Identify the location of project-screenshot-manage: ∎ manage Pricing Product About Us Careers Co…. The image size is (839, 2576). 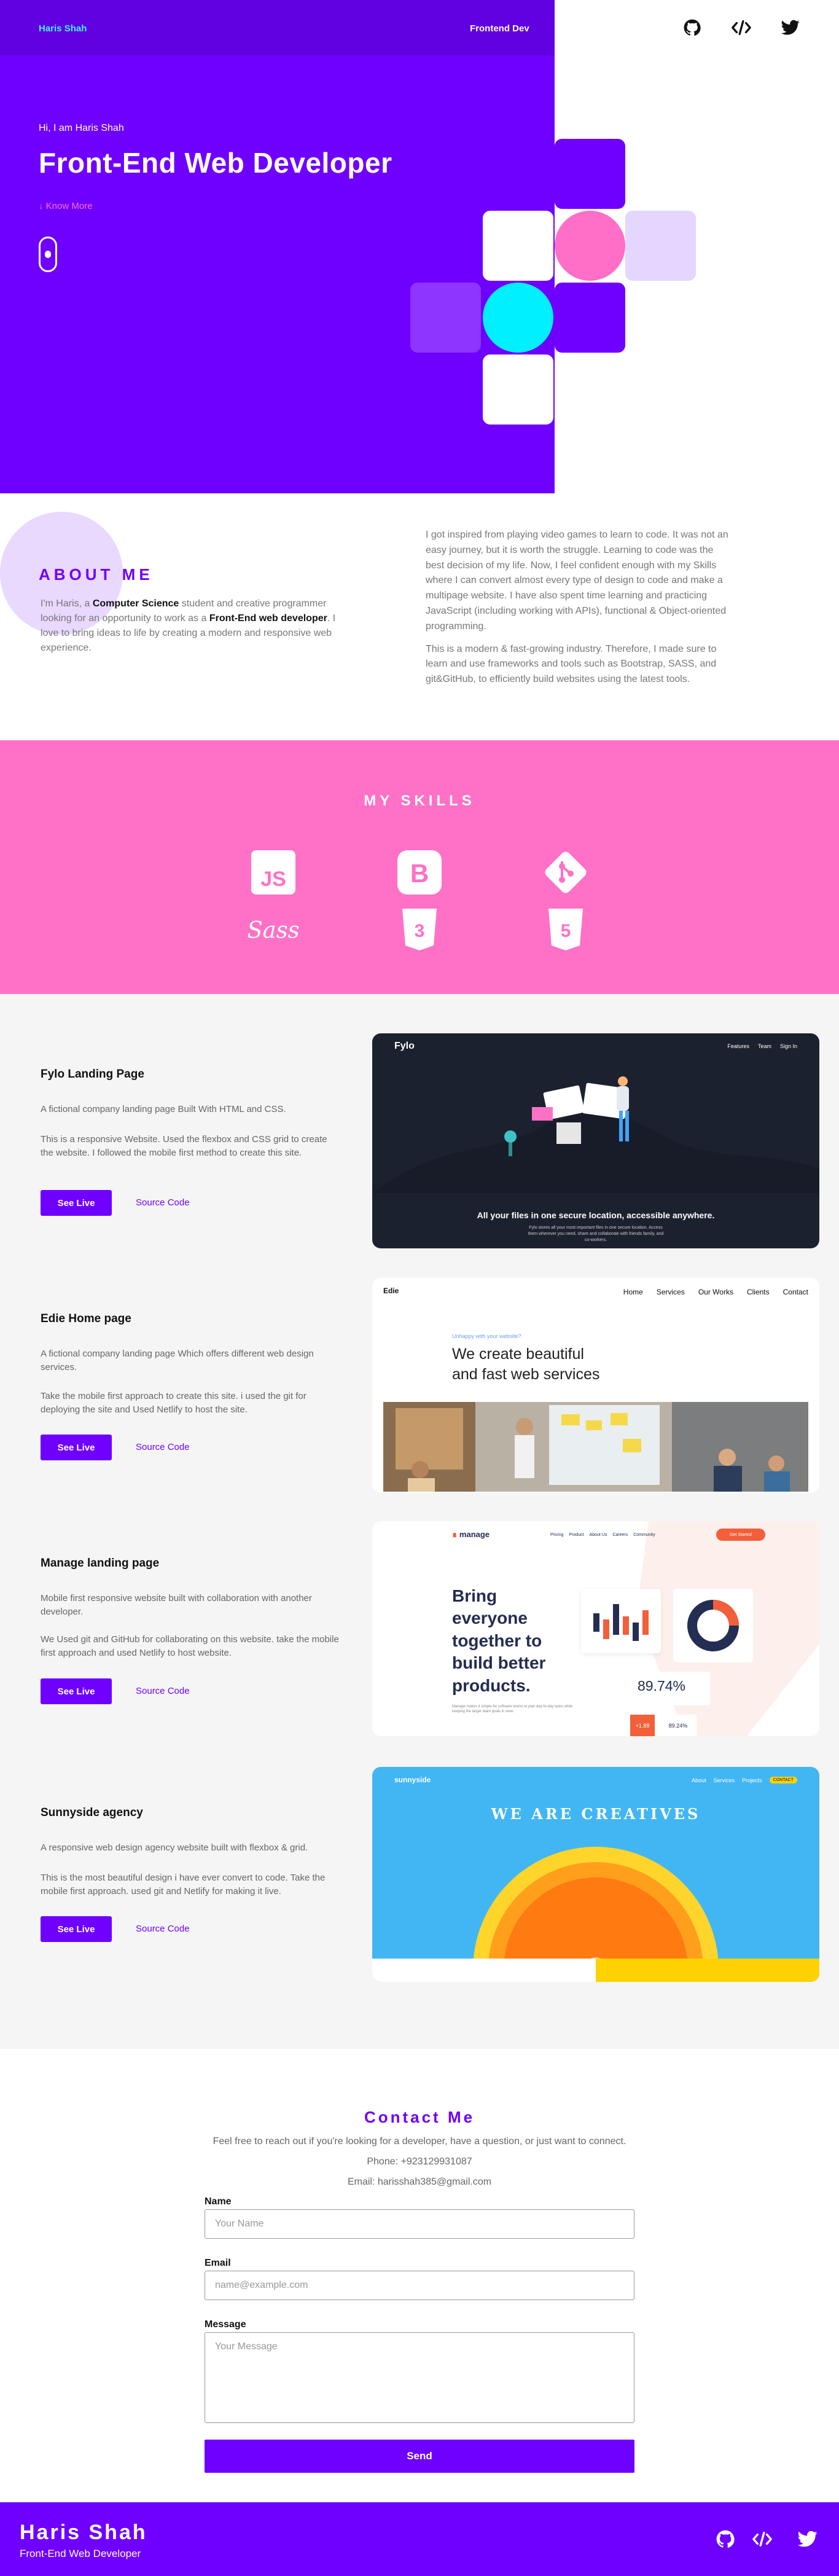
(595, 1628).